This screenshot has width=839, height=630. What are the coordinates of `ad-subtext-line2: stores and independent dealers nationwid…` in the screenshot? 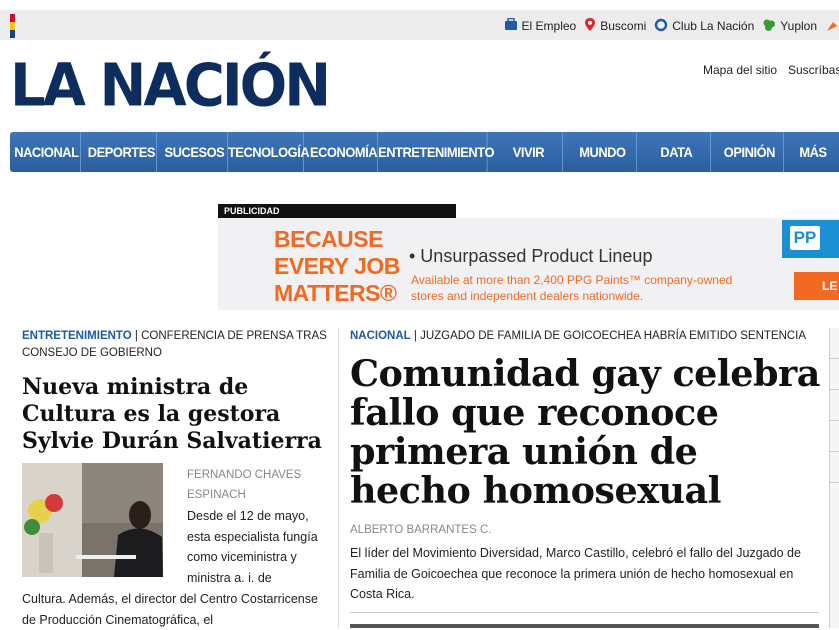 It's located at (527, 296).